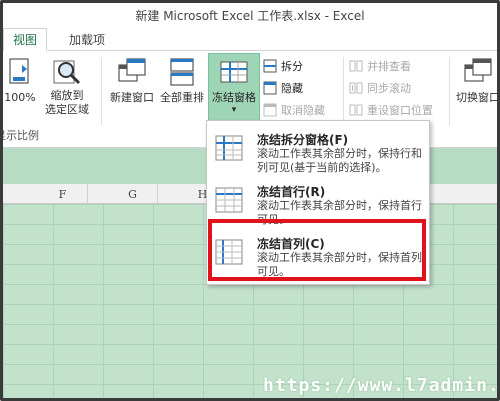  What do you see at coordinates (292, 66) in the screenshot?
I see `split-label: 拆分` at bounding box center [292, 66].